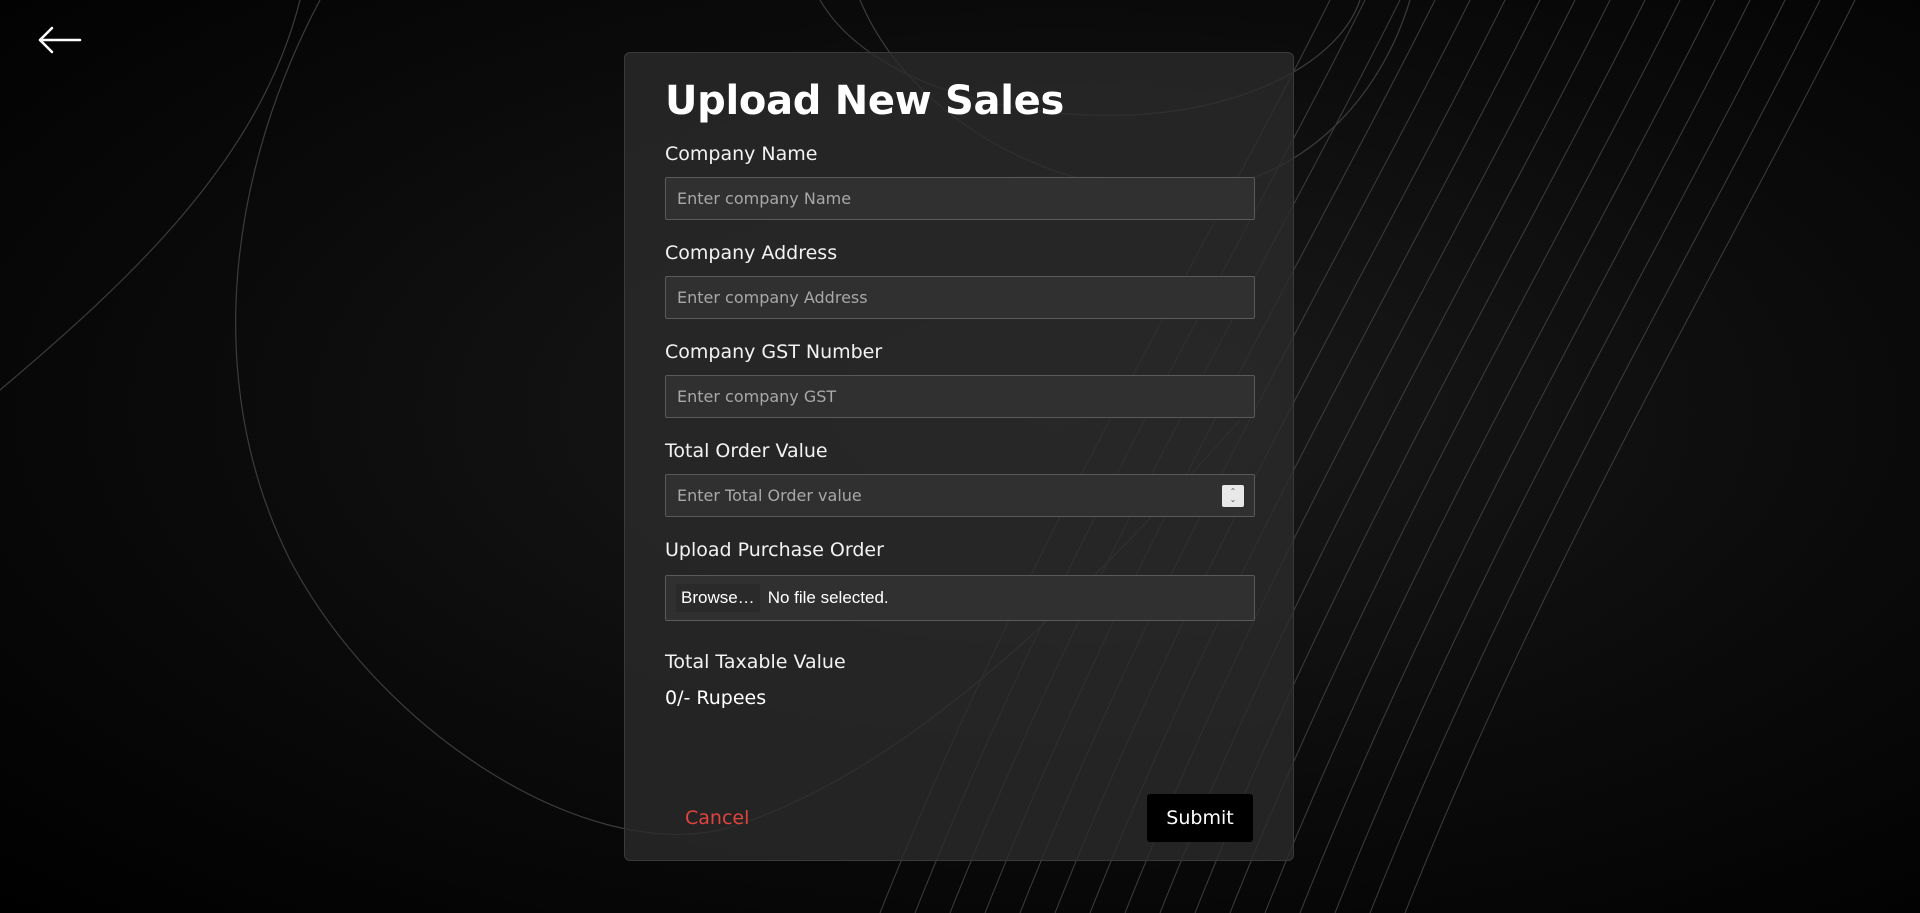 This screenshot has width=1920, height=913. Describe the element at coordinates (717, 818) in the screenshot. I see `cancel-button: Cancel` at that location.